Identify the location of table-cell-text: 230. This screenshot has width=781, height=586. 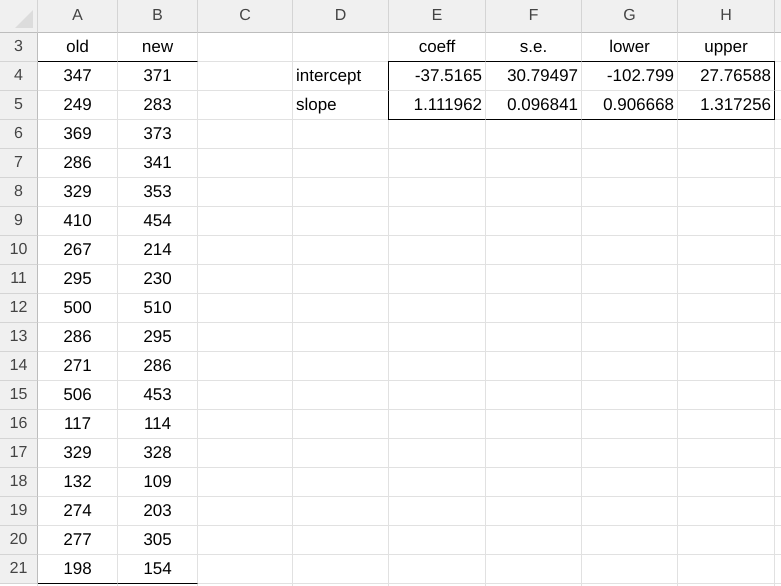
(157, 279).